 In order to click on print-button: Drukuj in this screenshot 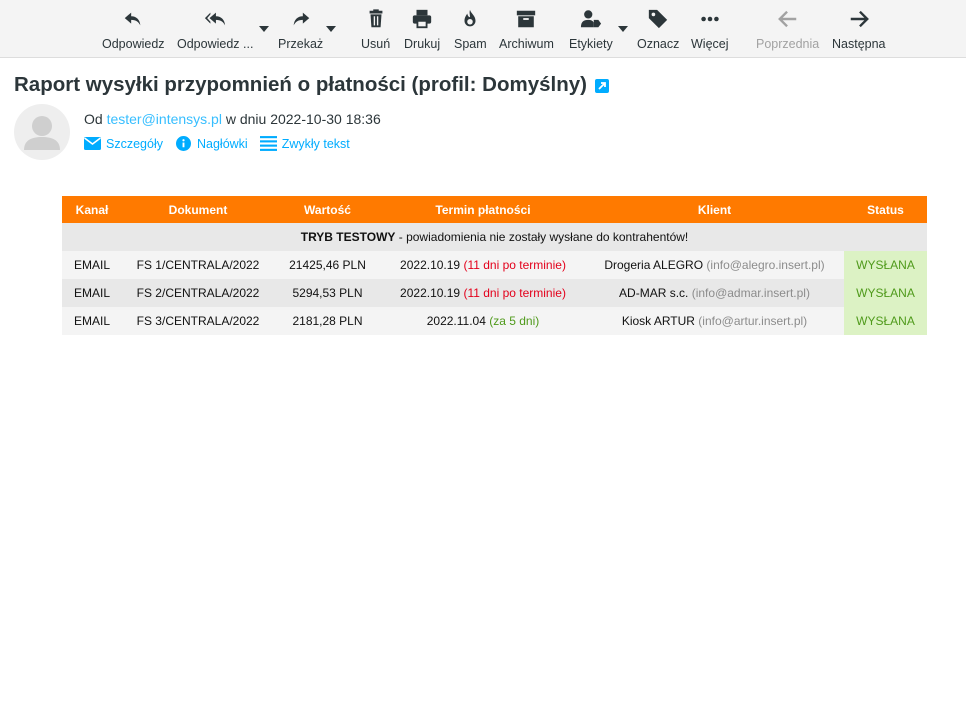, I will do `click(422, 30)`.